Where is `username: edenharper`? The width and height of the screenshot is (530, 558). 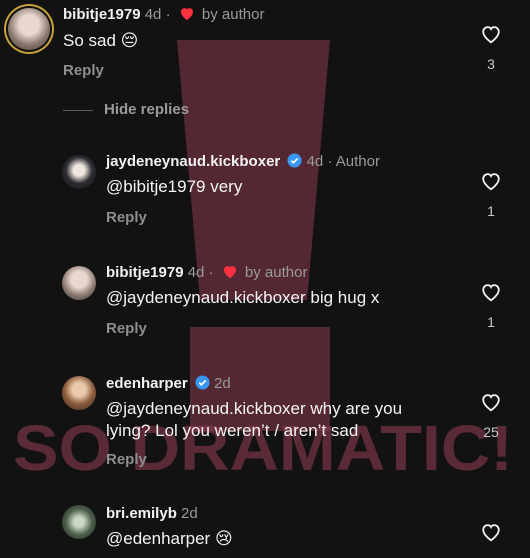 username: edenharper is located at coordinates (147, 383).